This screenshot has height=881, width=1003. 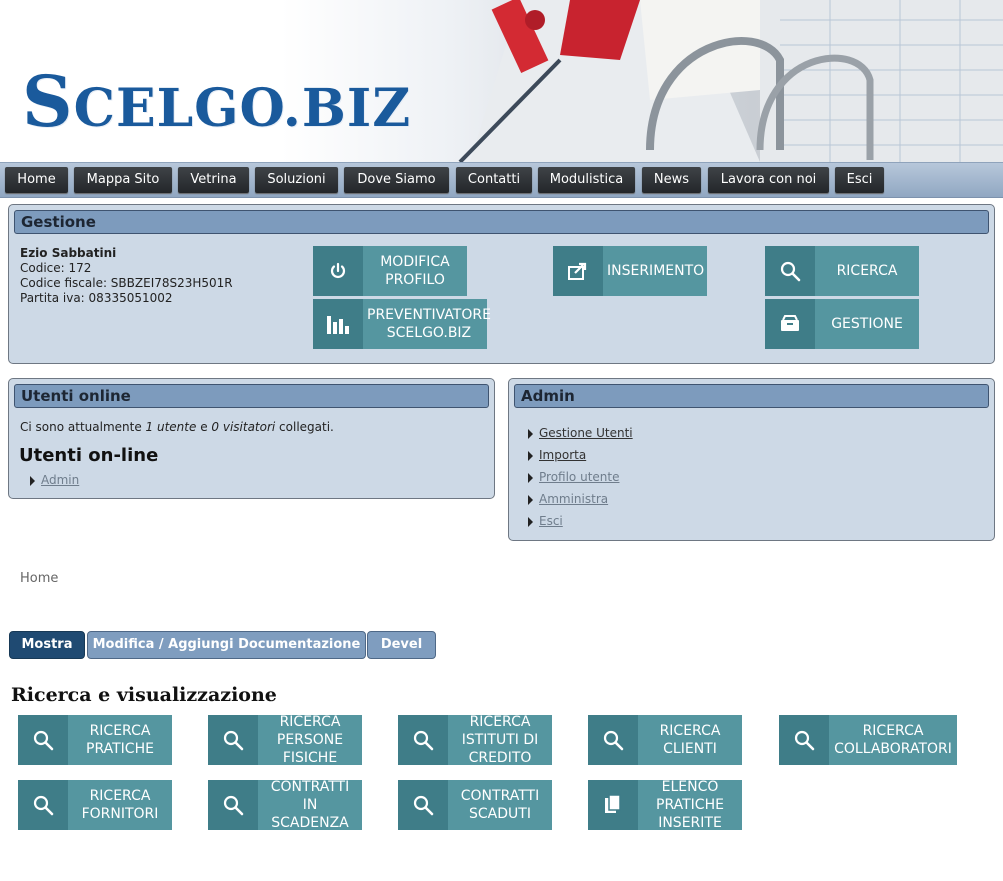 What do you see at coordinates (60, 480) in the screenshot?
I see `online-user-link: Admin` at bounding box center [60, 480].